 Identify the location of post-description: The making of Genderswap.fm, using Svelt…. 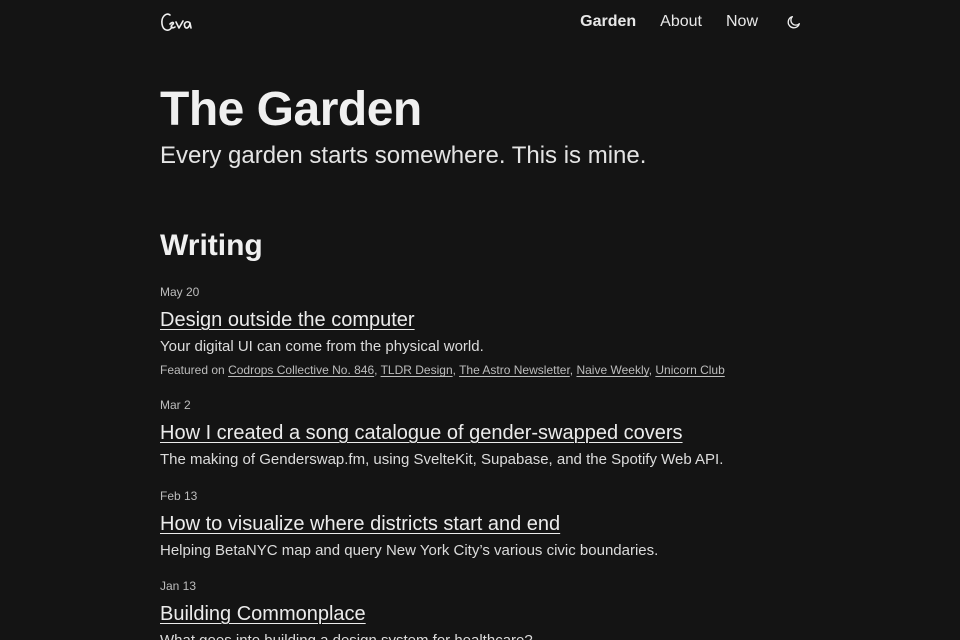
(442, 459).